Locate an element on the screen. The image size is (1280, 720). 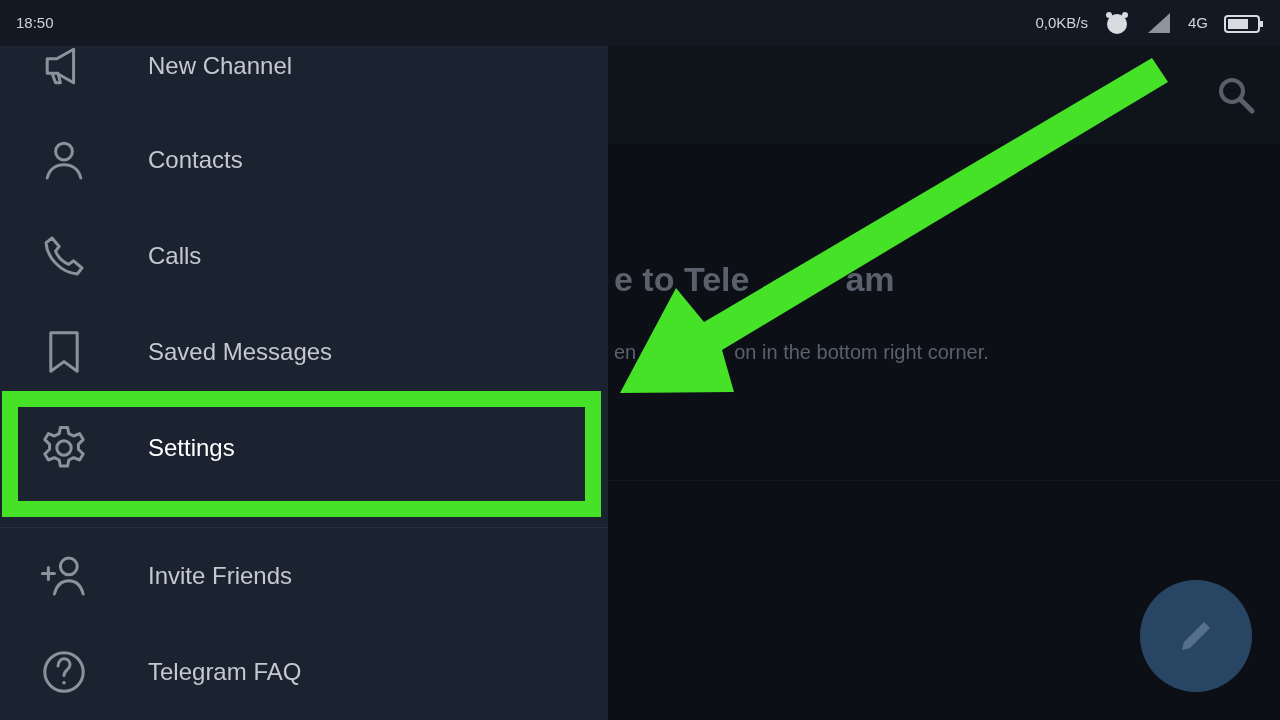
welcome-hint: on in the bottom right corner. is located at coordinates (861, 352).